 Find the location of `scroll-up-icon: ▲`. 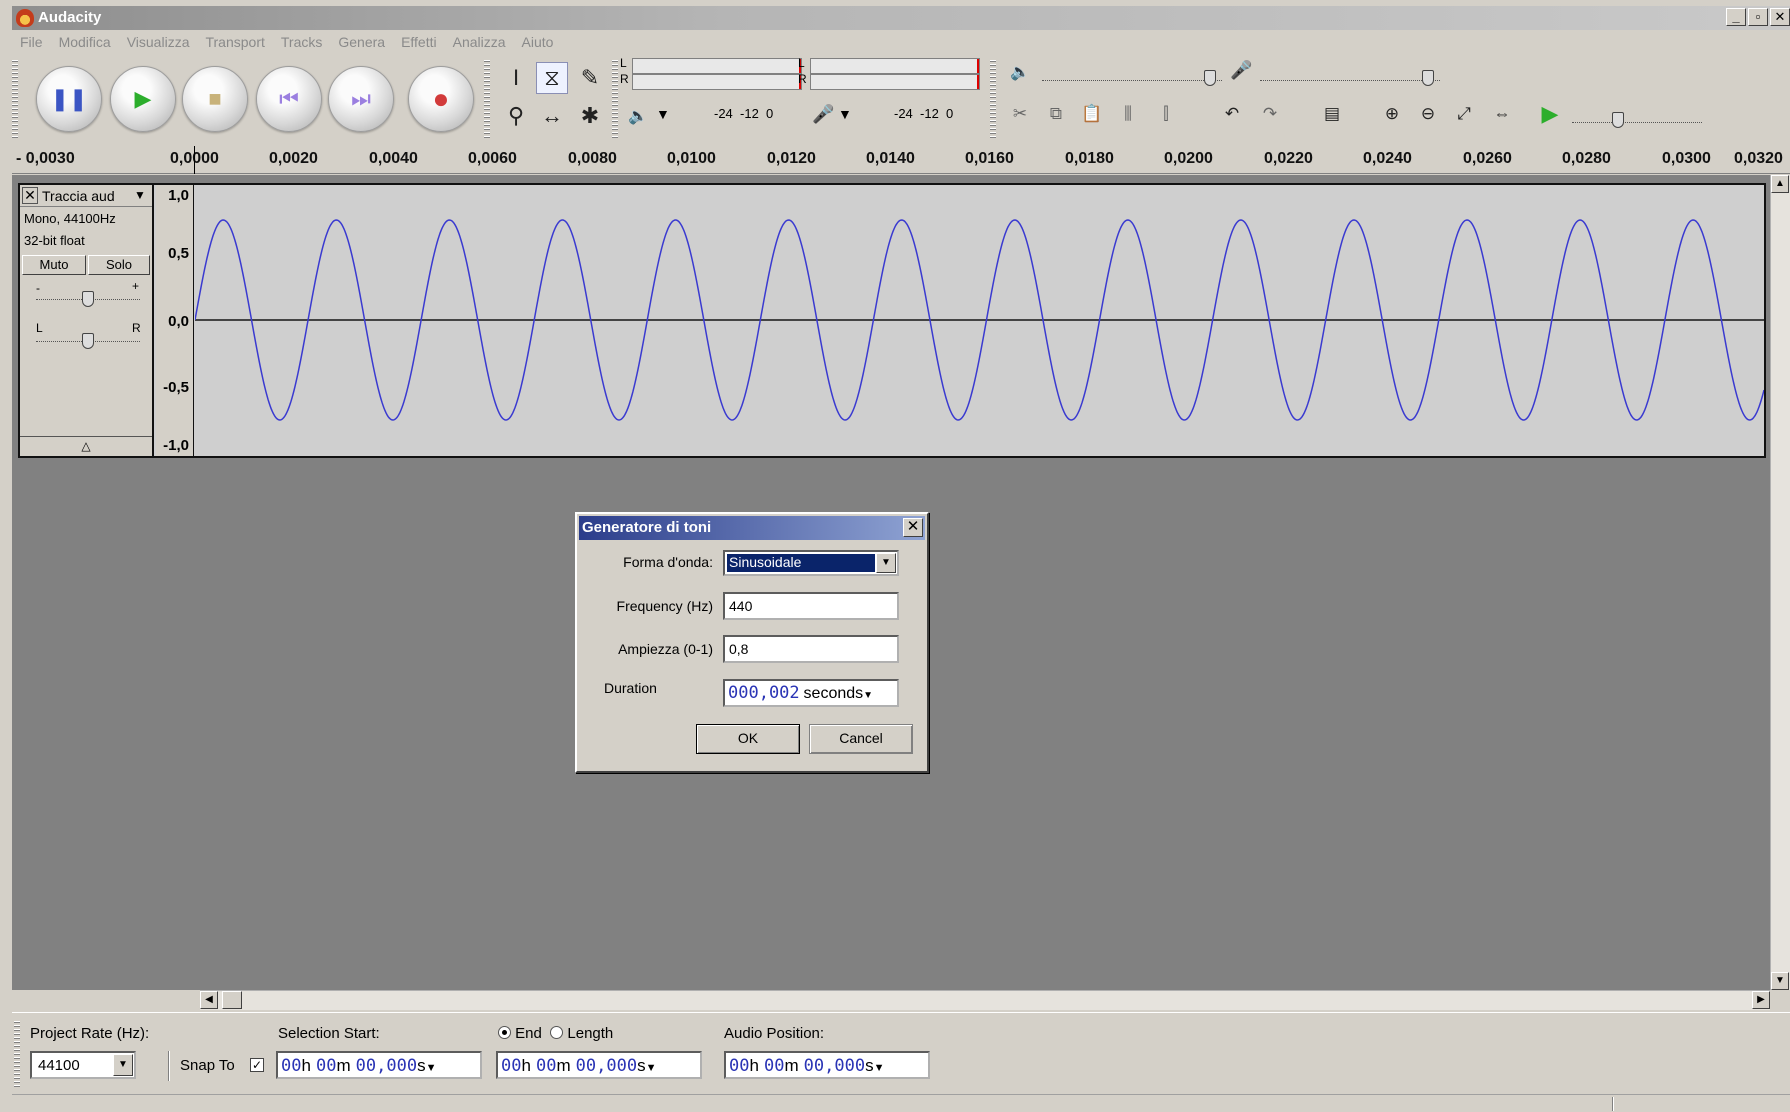

scroll-up-icon: ▲ is located at coordinates (1780, 184).